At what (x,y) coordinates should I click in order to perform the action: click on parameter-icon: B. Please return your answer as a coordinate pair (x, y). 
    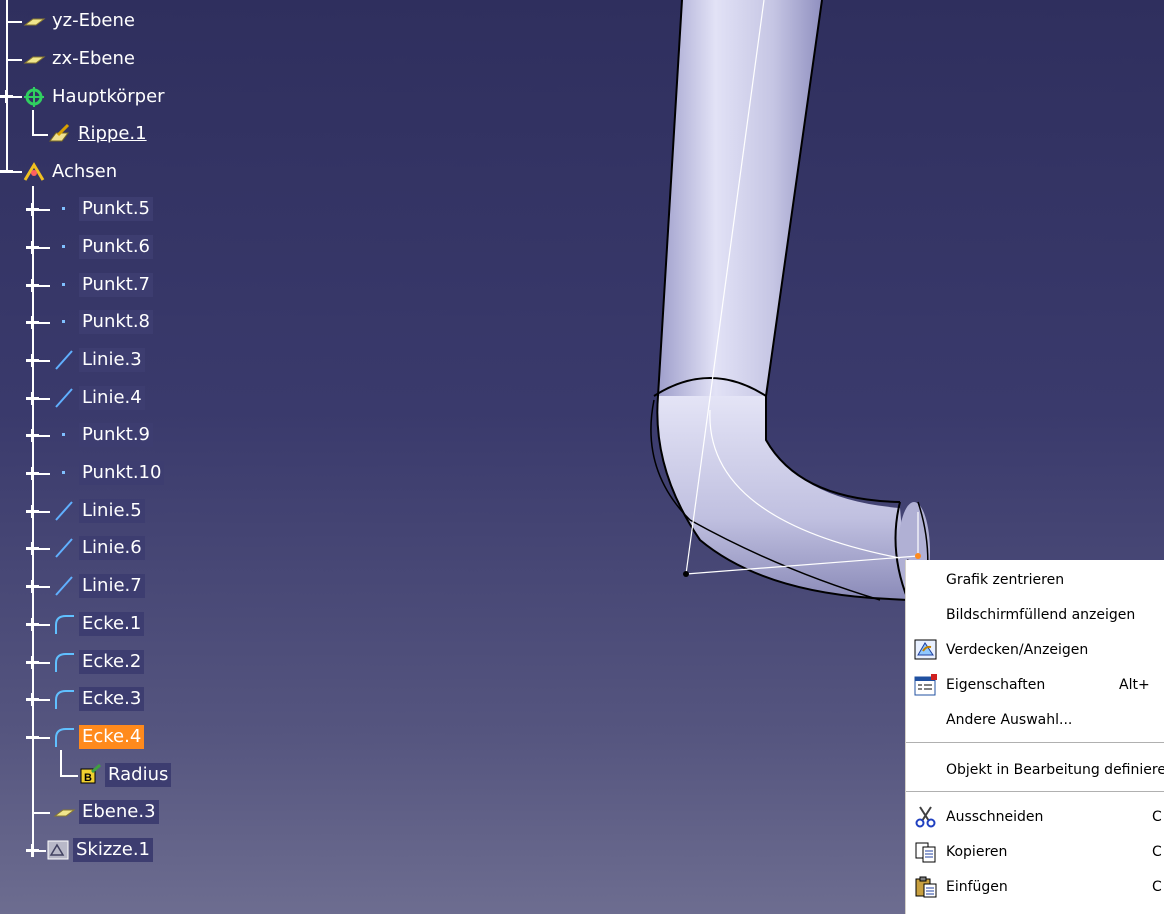
    Looking at the image, I should click on (90, 774).